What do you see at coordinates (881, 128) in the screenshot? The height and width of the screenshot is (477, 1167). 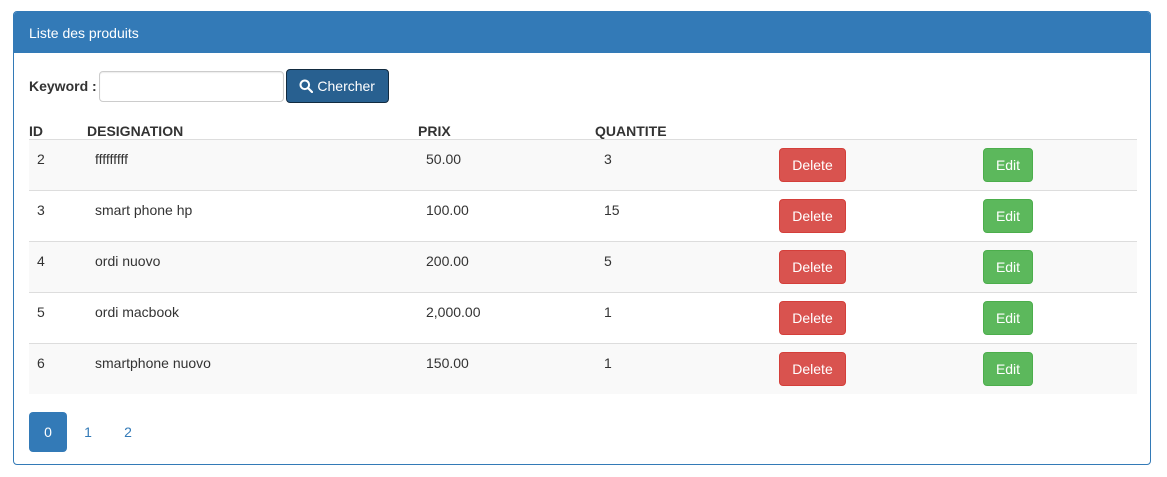 I see `header-delete` at bounding box center [881, 128].